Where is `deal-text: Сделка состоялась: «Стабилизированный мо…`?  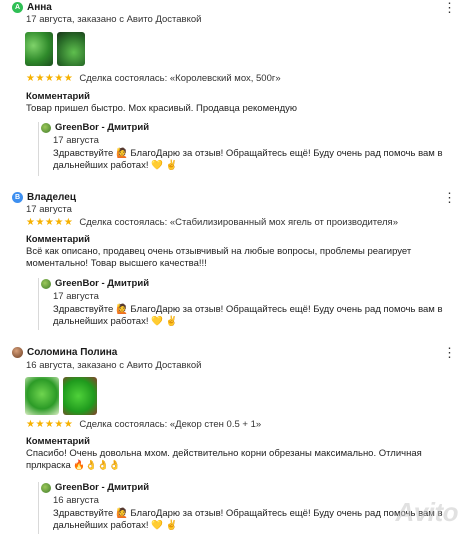
deal-text: Сделка состоялась: «Стабилизированный мо… is located at coordinates (238, 222).